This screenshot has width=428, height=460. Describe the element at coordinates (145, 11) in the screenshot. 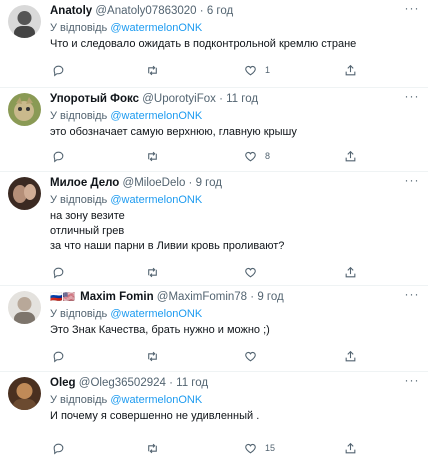

I see `user-handle: @Anatoly07863020` at that location.